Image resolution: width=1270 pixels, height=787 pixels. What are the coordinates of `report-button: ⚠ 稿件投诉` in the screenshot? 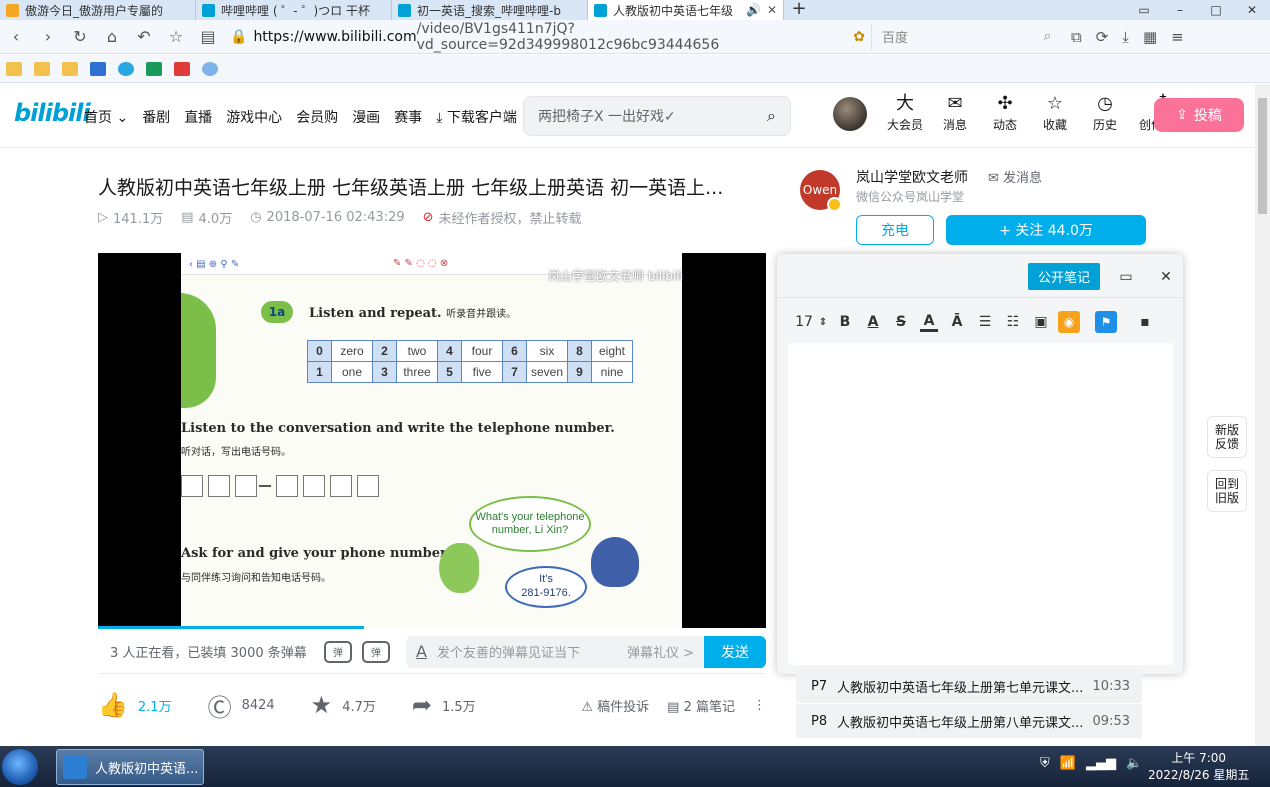 It's located at (615, 705).